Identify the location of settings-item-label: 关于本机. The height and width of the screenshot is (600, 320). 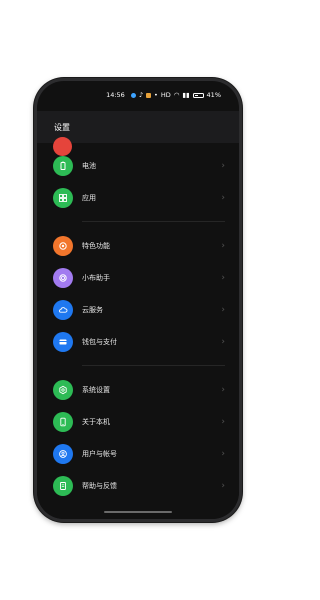
(96, 422).